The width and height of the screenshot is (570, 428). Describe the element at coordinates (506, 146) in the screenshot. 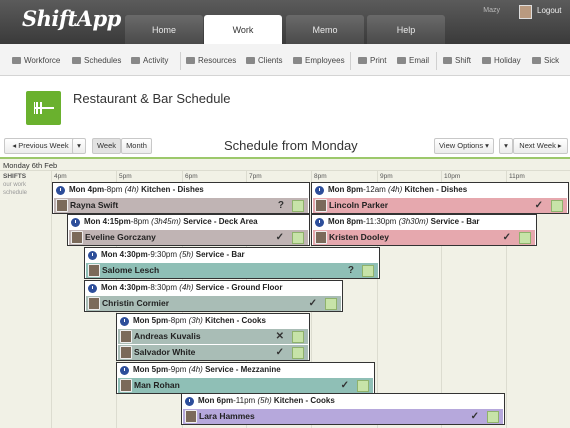

I see `next-week-dropdown: ▾` at that location.